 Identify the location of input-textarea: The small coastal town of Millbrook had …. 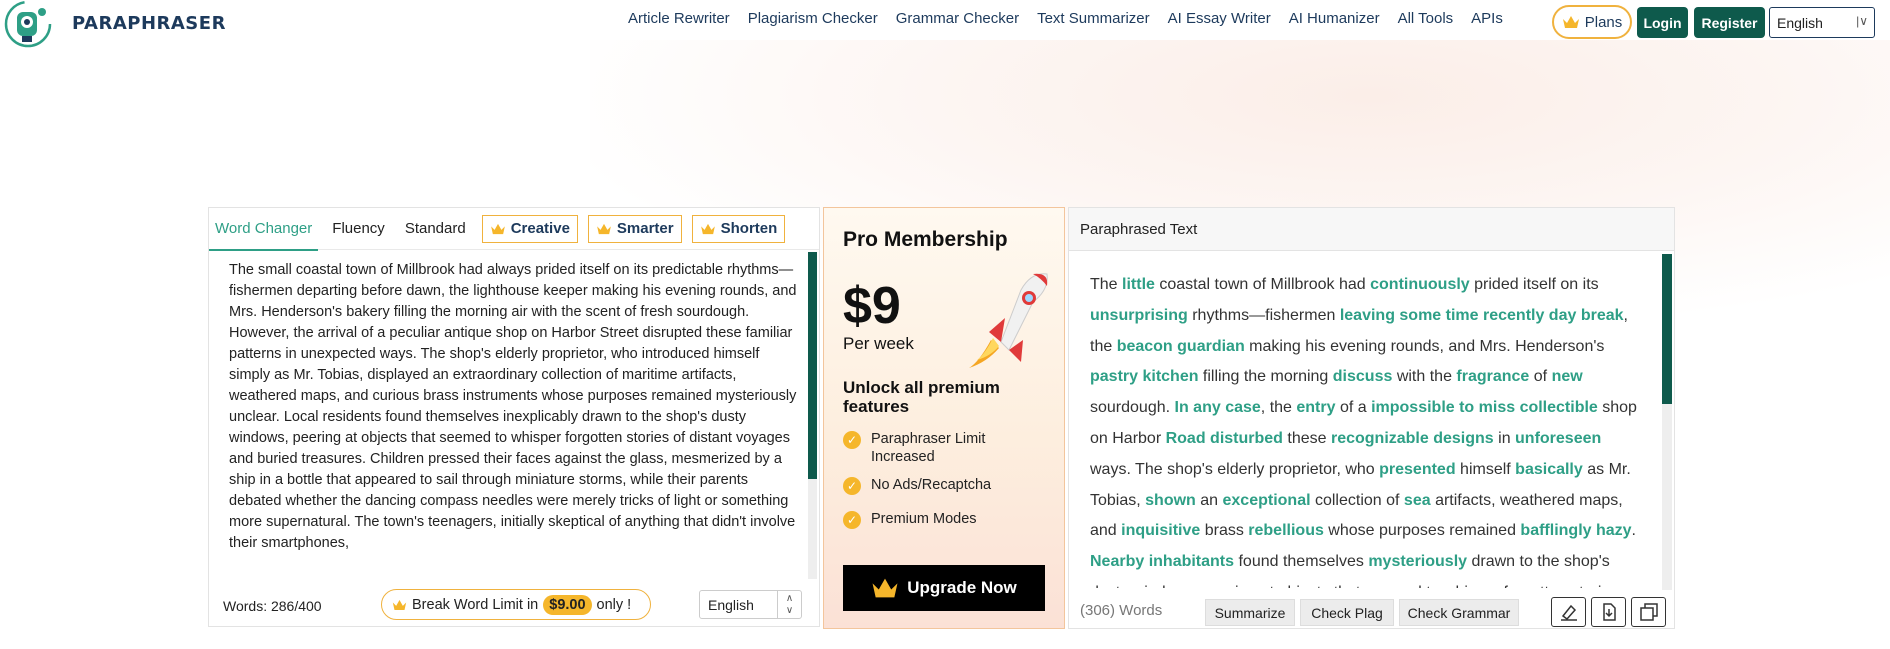
(514, 420).